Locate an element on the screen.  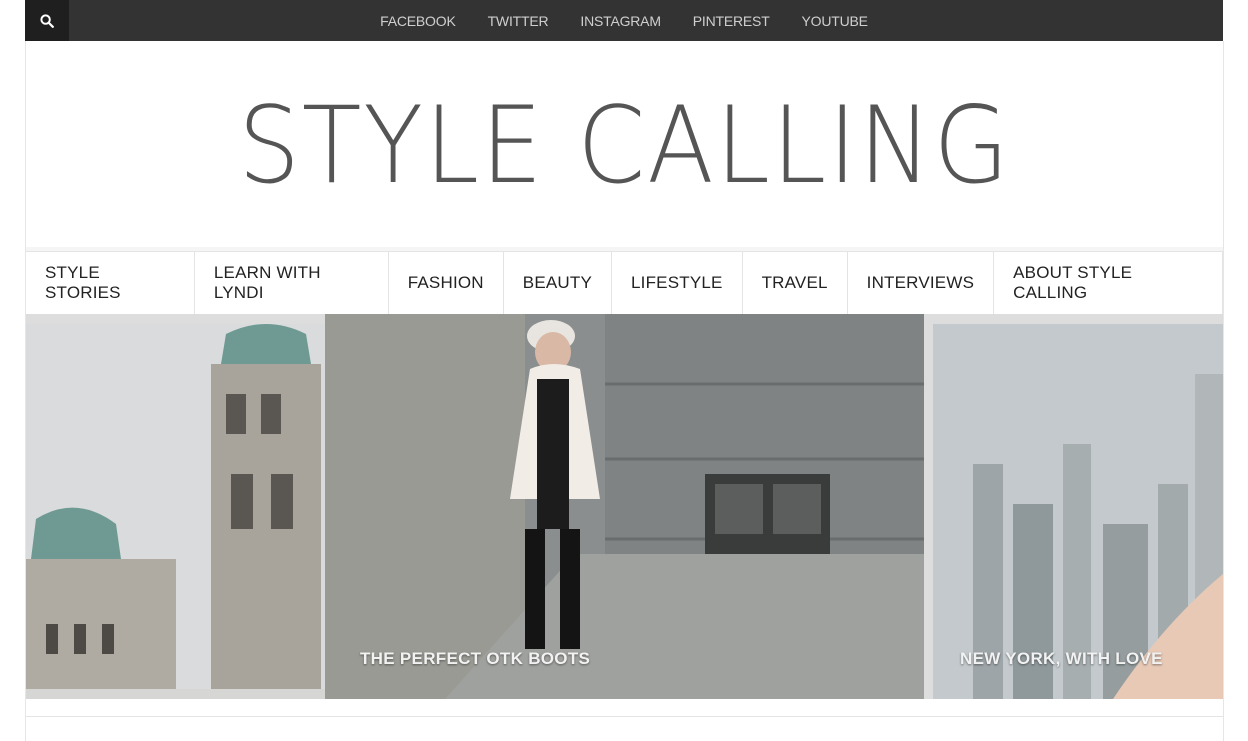
nav-item-about: ABOUT STYLE CALLING is located at coordinates (1109, 283).